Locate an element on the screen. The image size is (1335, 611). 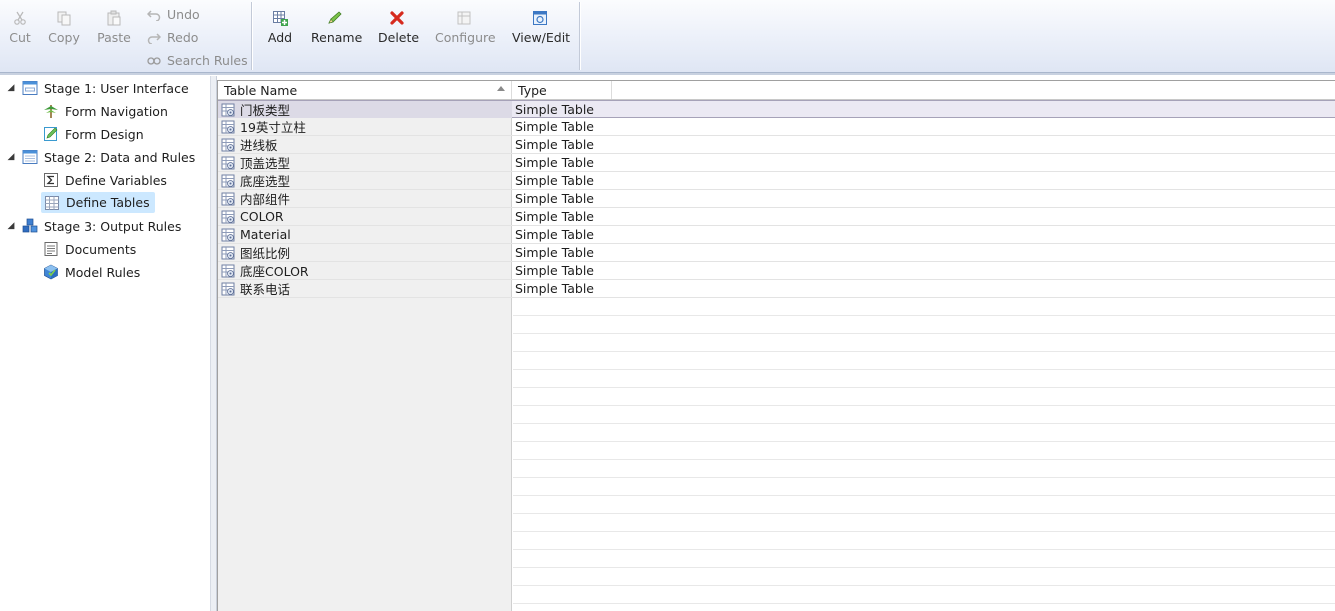
column-header-table-name: Table Name is located at coordinates (365, 90).